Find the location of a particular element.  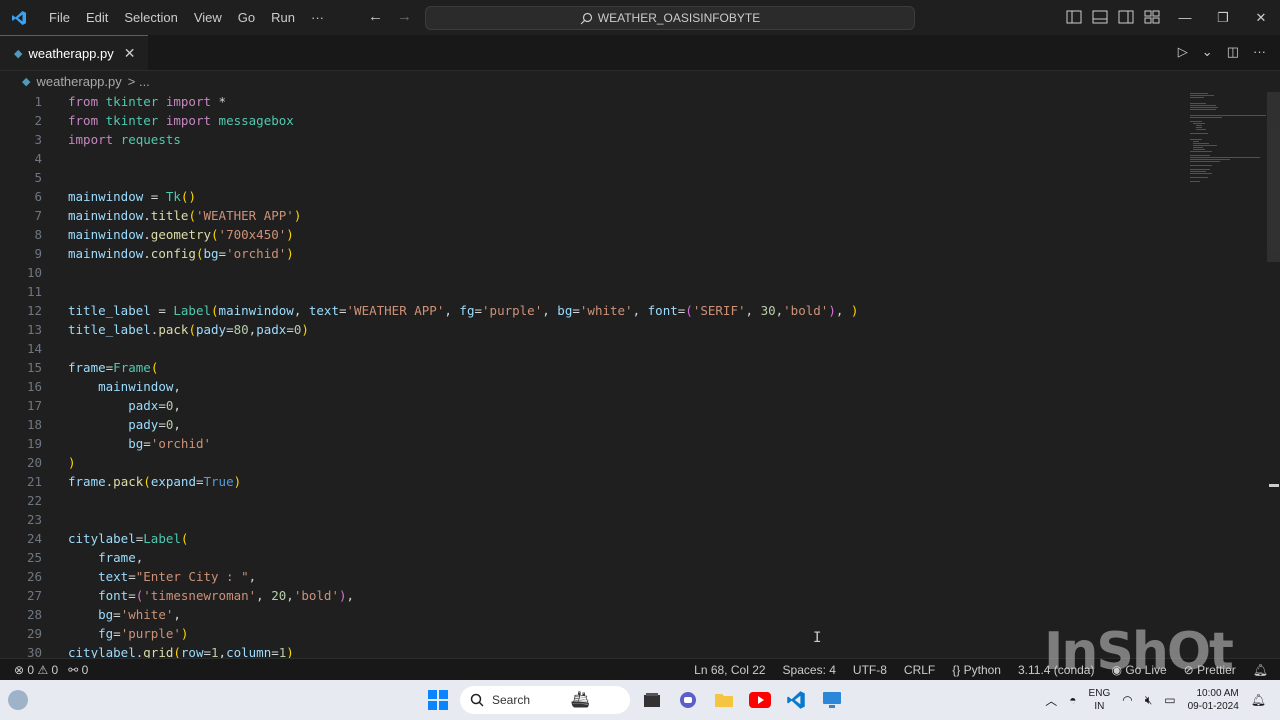

customize-layout-icon is located at coordinates (1152, 17).